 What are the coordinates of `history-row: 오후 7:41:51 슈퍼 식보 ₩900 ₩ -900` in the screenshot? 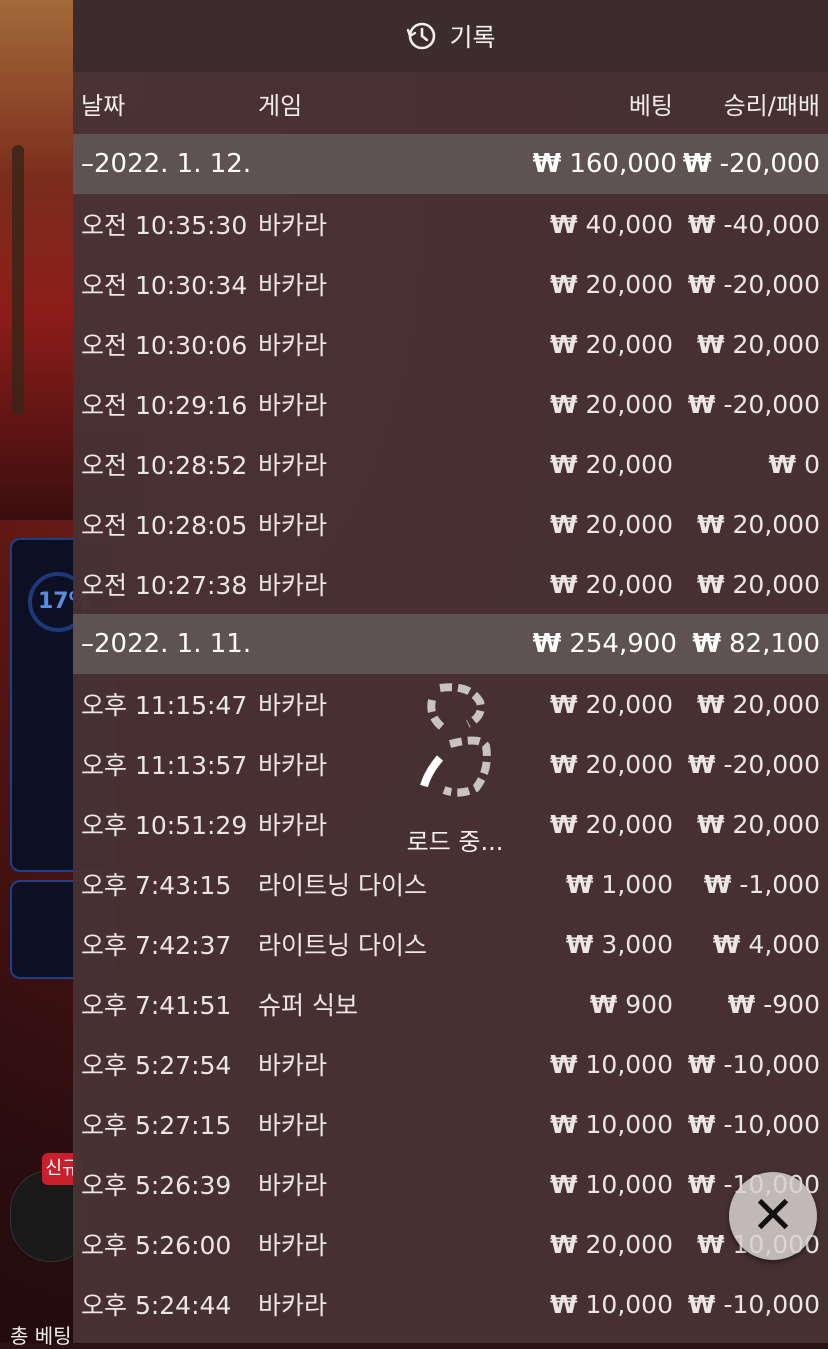 It's located at (450, 1004).